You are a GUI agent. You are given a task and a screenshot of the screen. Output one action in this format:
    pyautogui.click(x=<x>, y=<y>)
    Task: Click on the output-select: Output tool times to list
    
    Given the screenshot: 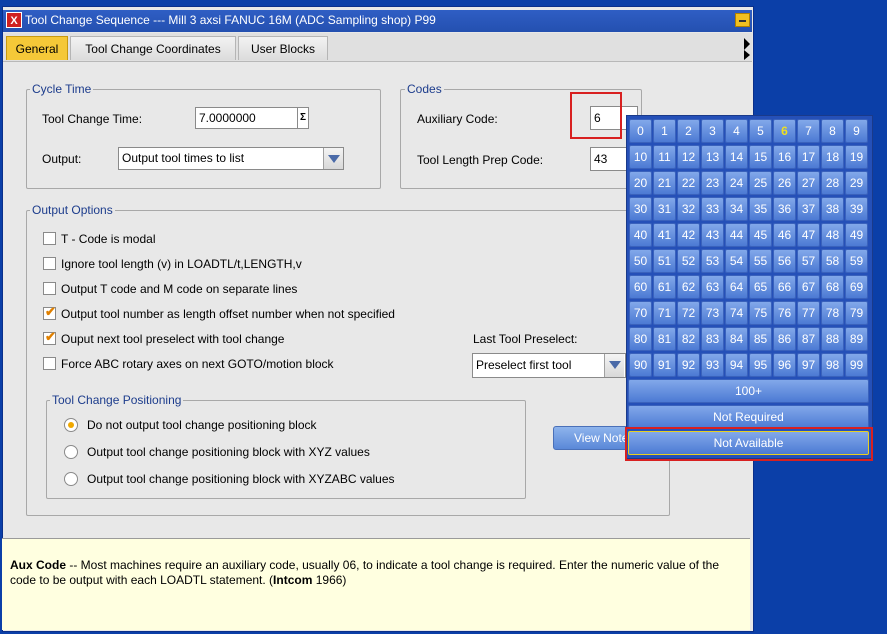 What is the action you would take?
    pyautogui.click(x=231, y=158)
    